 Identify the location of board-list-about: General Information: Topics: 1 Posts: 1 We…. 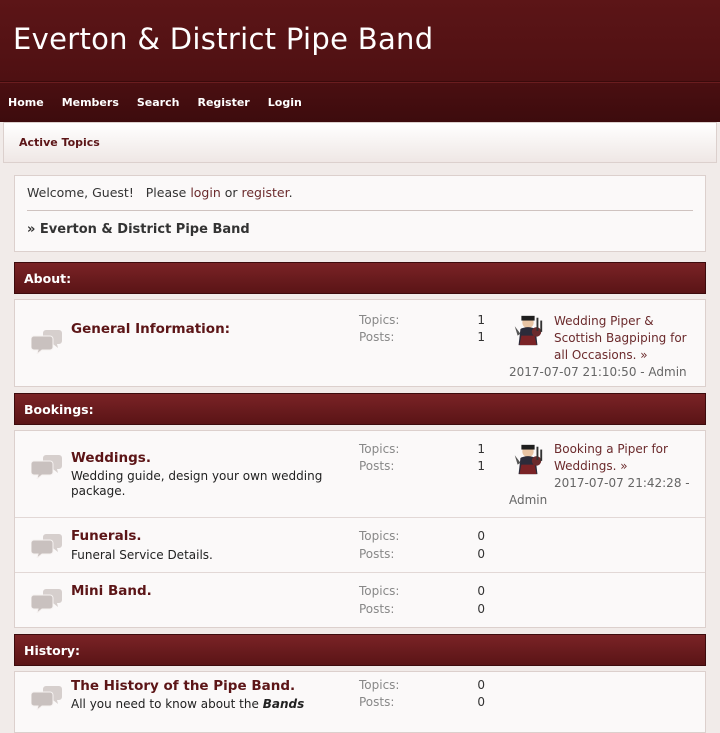
(360, 343).